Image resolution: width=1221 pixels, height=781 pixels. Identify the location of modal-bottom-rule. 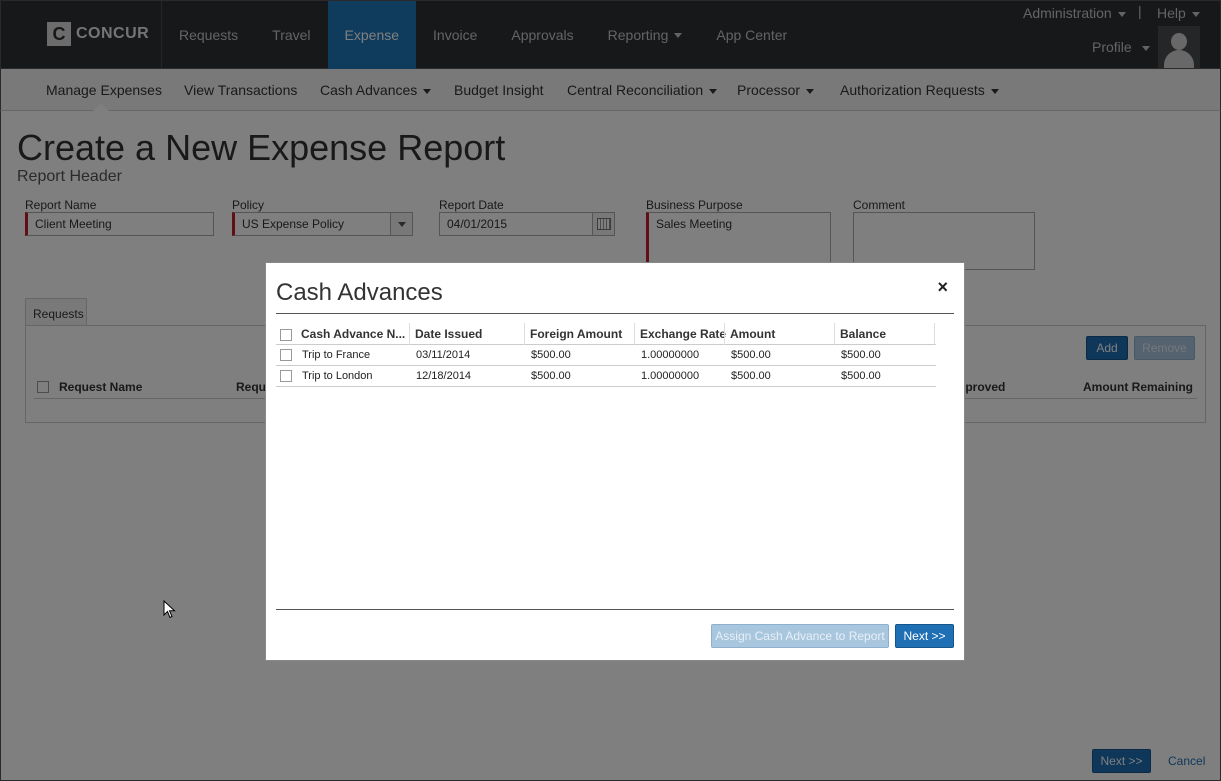
(615, 609).